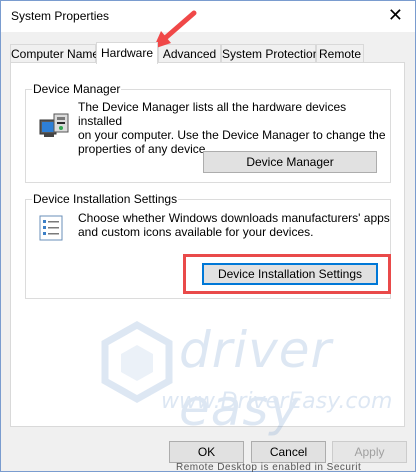 The width and height of the screenshot is (416, 473). I want to click on watermark-brand: driver easy, so click(256, 379).